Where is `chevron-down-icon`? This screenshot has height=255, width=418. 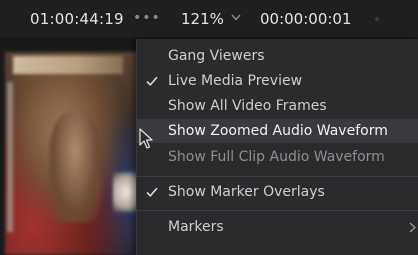
chevron-down-icon is located at coordinates (236, 17).